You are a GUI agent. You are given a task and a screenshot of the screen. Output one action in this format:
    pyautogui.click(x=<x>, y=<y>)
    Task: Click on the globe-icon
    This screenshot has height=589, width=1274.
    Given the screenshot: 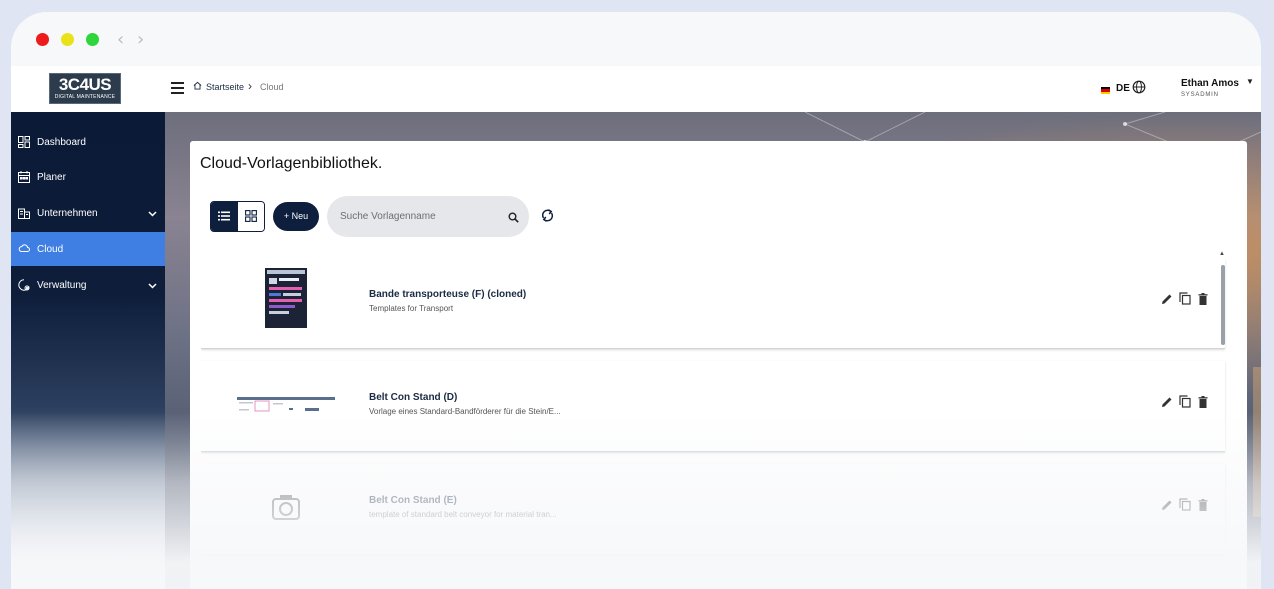 What is the action you would take?
    pyautogui.click(x=1139, y=89)
    